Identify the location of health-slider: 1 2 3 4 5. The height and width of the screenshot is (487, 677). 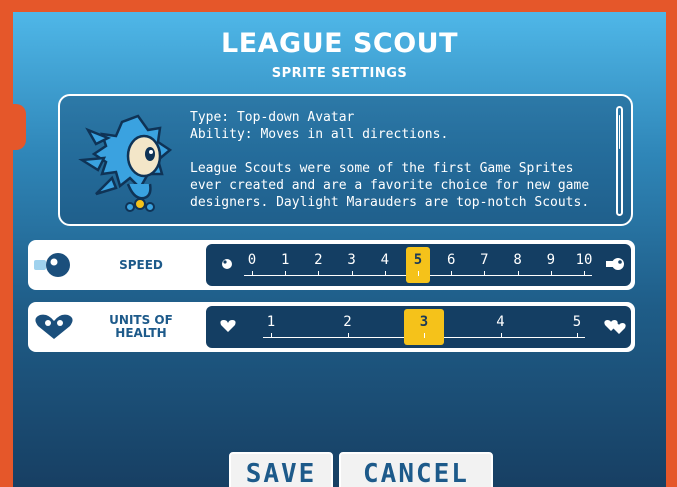
(418, 327).